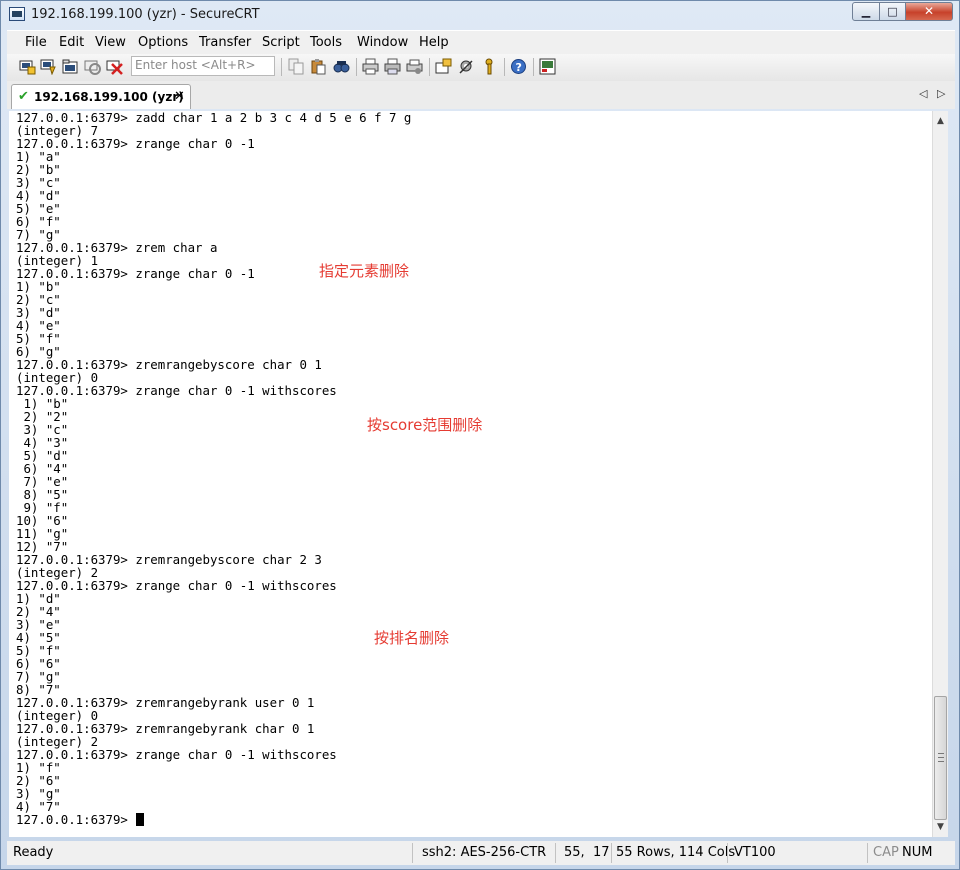  I want to click on keymap-icon, so click(489, 66).